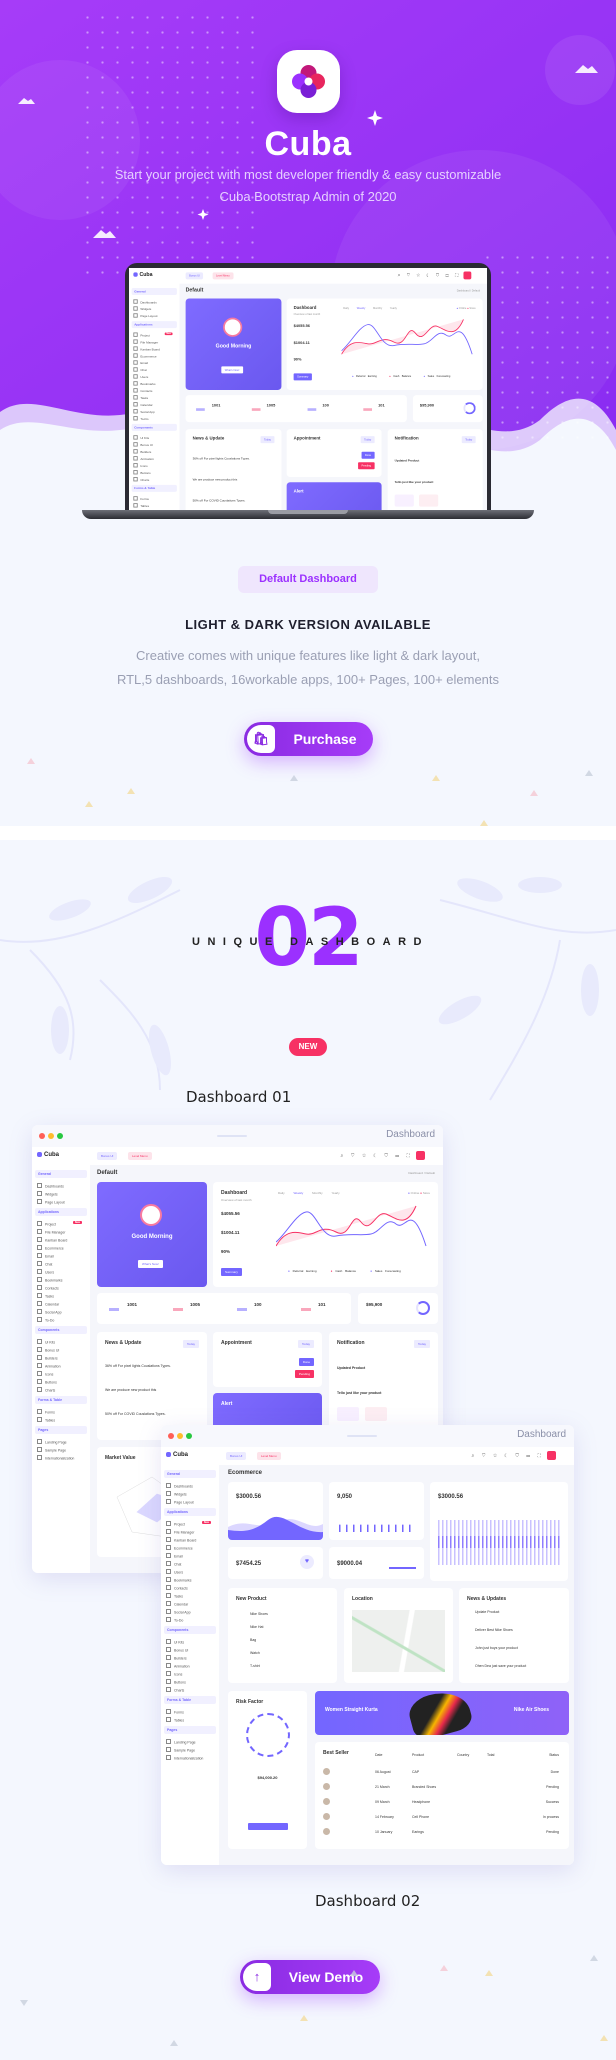 The image size is (616, 2060). Describe the element at coordinates (359, 1393) in the screenshot. I see `notification-item: Tello just like your product` at that location.